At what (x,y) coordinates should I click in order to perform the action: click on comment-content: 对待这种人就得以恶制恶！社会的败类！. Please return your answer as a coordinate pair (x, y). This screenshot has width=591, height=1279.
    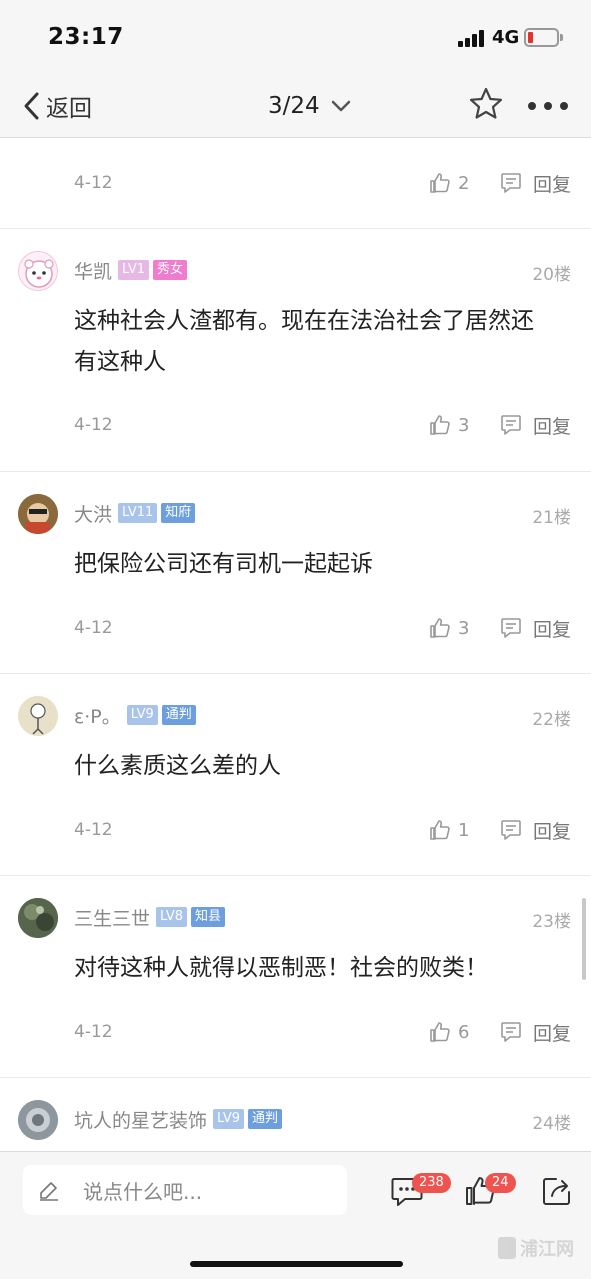
    Looking at the image, I should click on (281, 968).